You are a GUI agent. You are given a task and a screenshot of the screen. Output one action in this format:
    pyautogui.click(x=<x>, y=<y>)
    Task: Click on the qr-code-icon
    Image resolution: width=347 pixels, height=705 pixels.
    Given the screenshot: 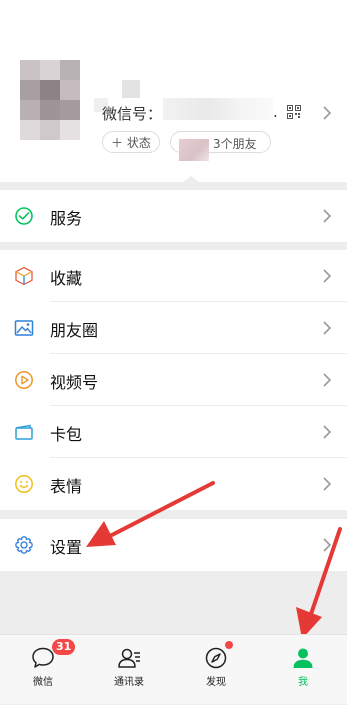 What is the action you would take?
    pyautogui.click(x=294, y=112)
    